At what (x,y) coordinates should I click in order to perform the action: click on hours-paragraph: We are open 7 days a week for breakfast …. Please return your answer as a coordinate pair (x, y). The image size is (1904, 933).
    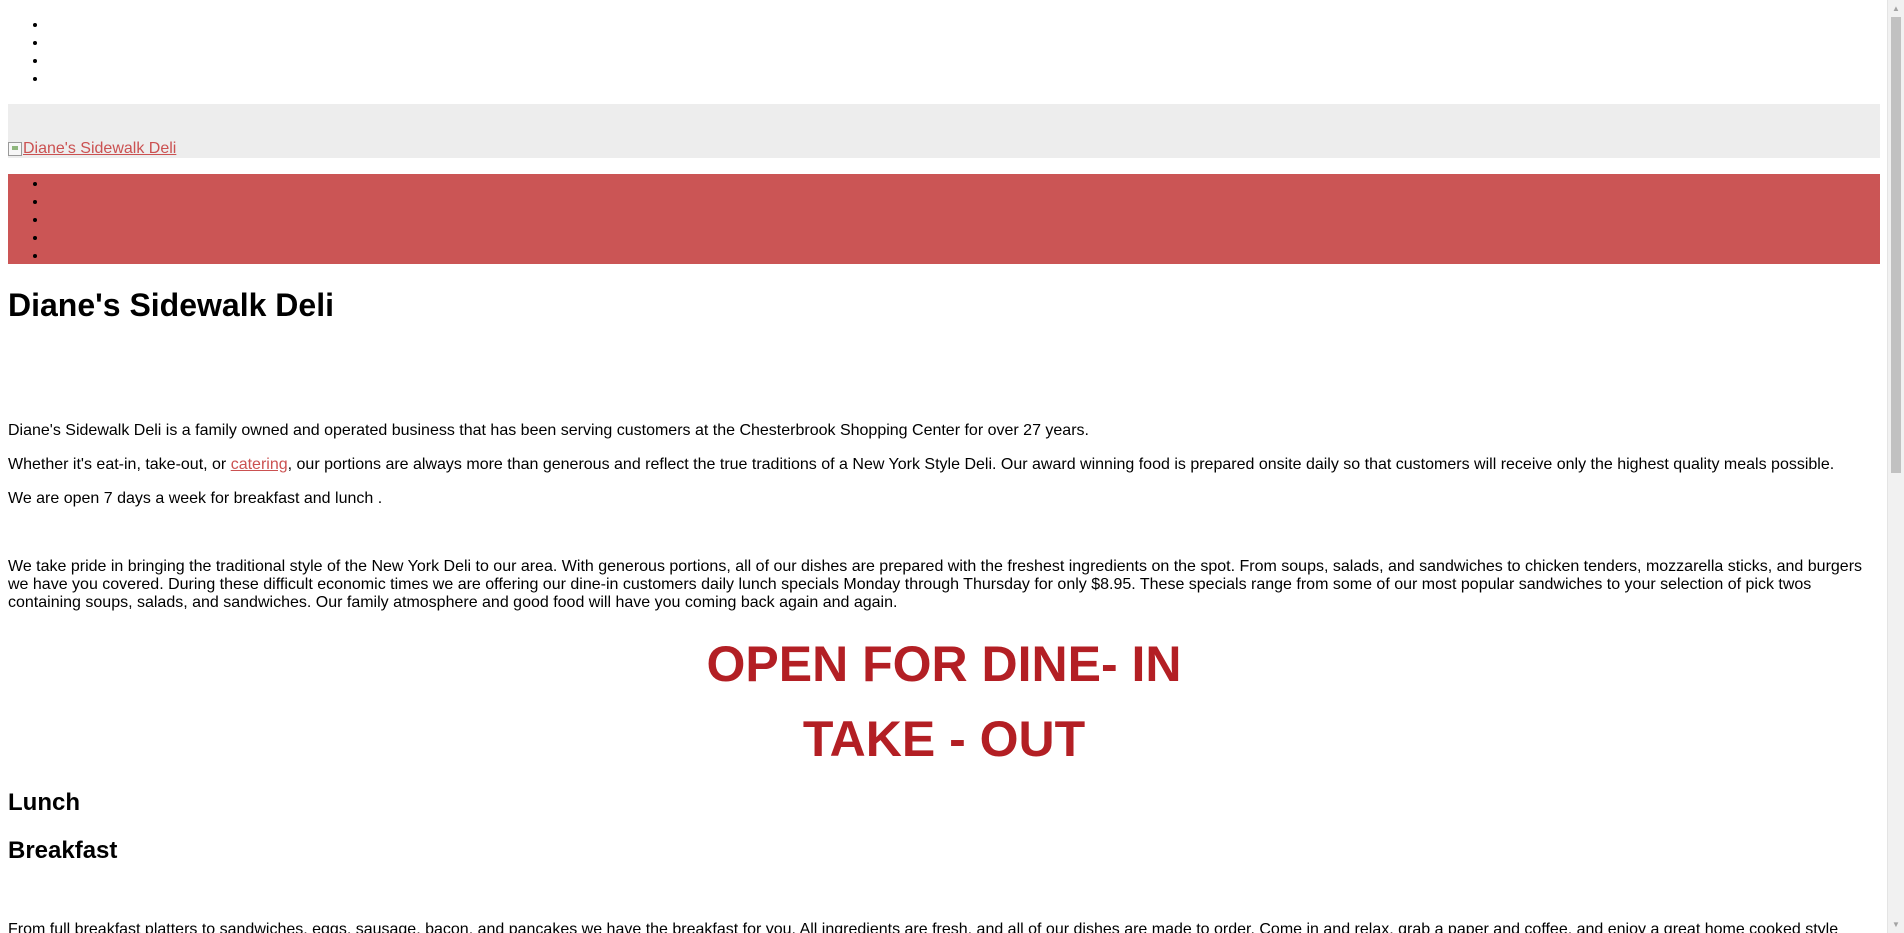
    Looking at the image, I should click on (195, 498).